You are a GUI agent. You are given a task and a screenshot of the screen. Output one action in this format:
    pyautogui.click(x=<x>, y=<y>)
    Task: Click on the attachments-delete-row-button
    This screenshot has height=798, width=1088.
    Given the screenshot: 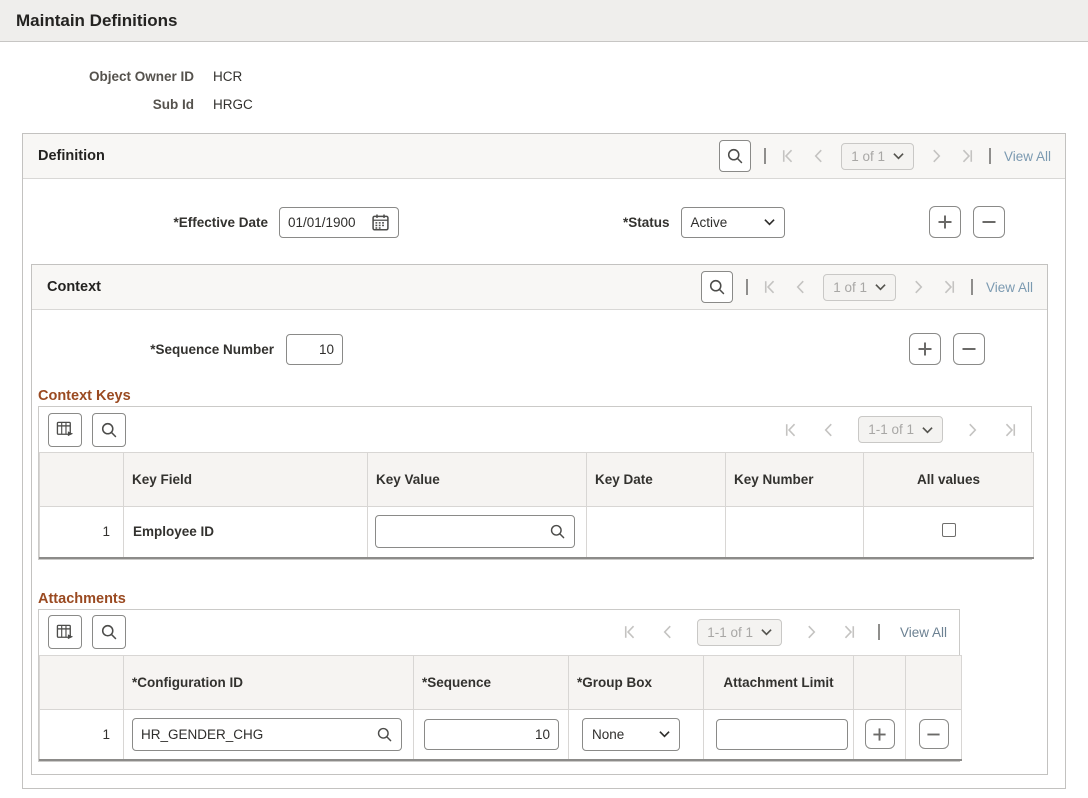 What is the action you would take?
    pyautogui.click(x=933, y=734)
    